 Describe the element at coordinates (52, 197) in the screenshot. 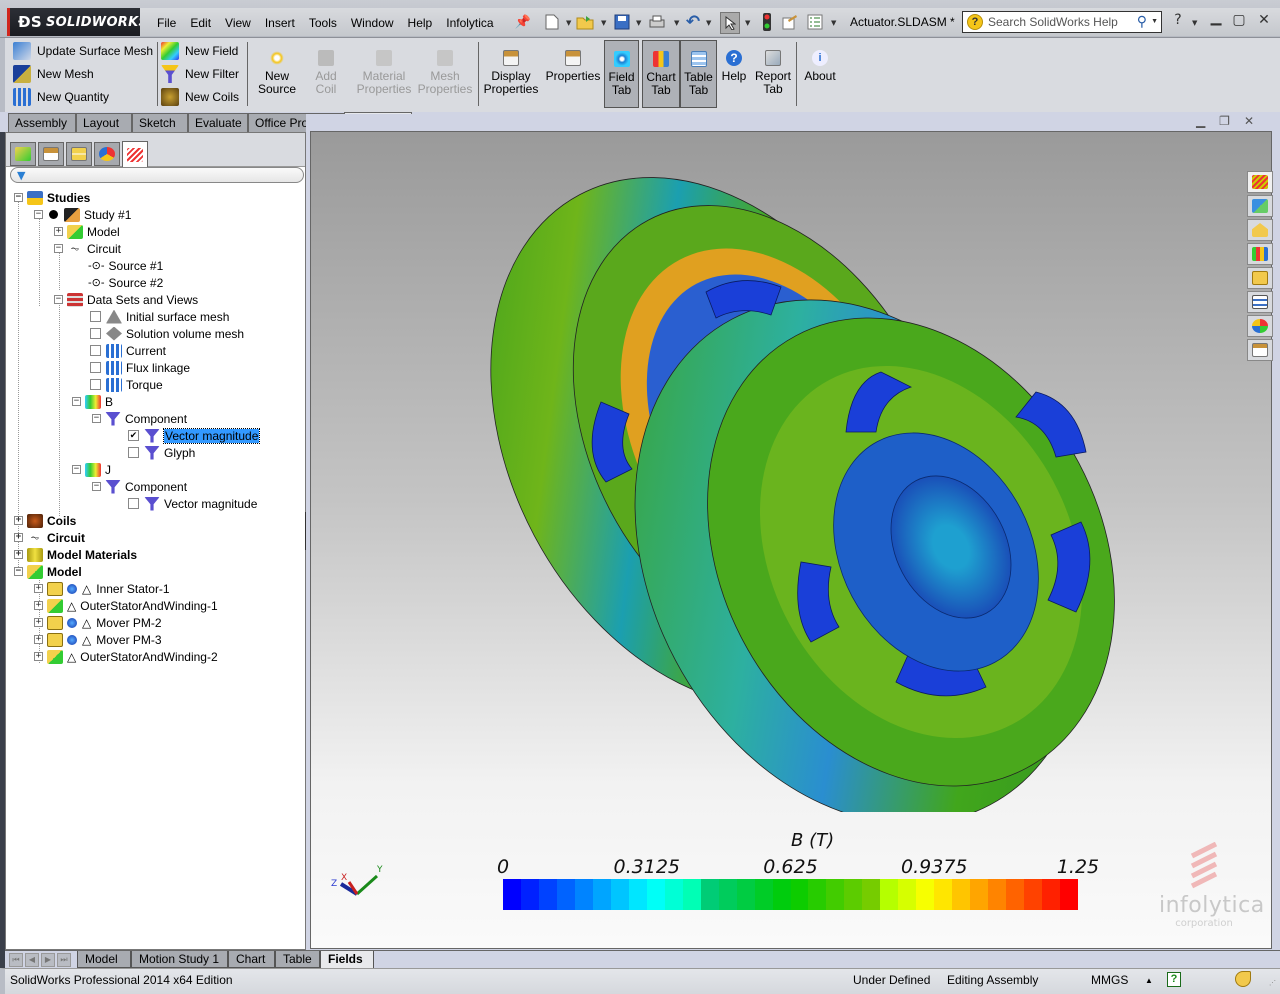

I see `tree-node-studies: − Studies` at that location.